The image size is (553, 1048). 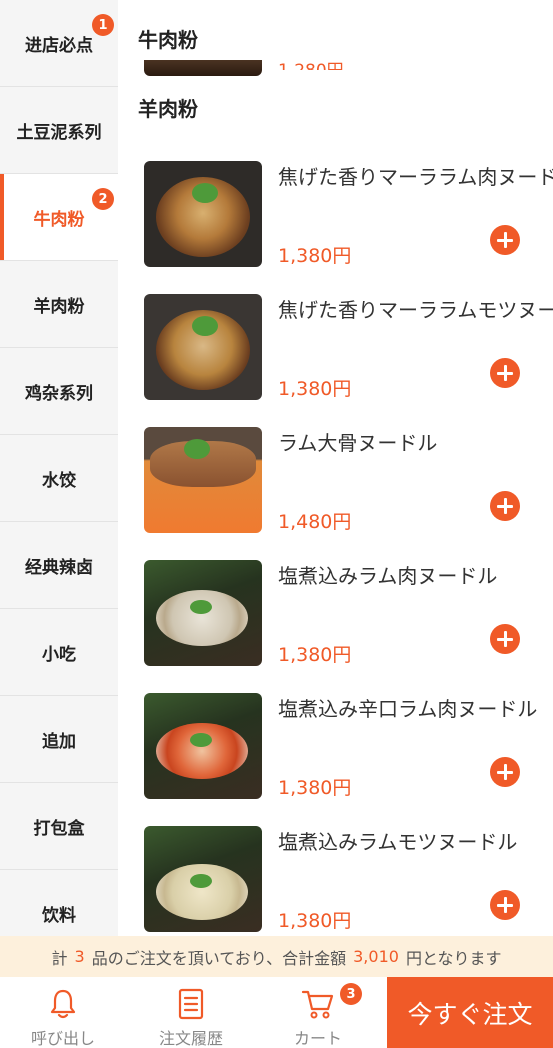 I want to click on sidebar-badge: 1, so click(x=103, y=25).